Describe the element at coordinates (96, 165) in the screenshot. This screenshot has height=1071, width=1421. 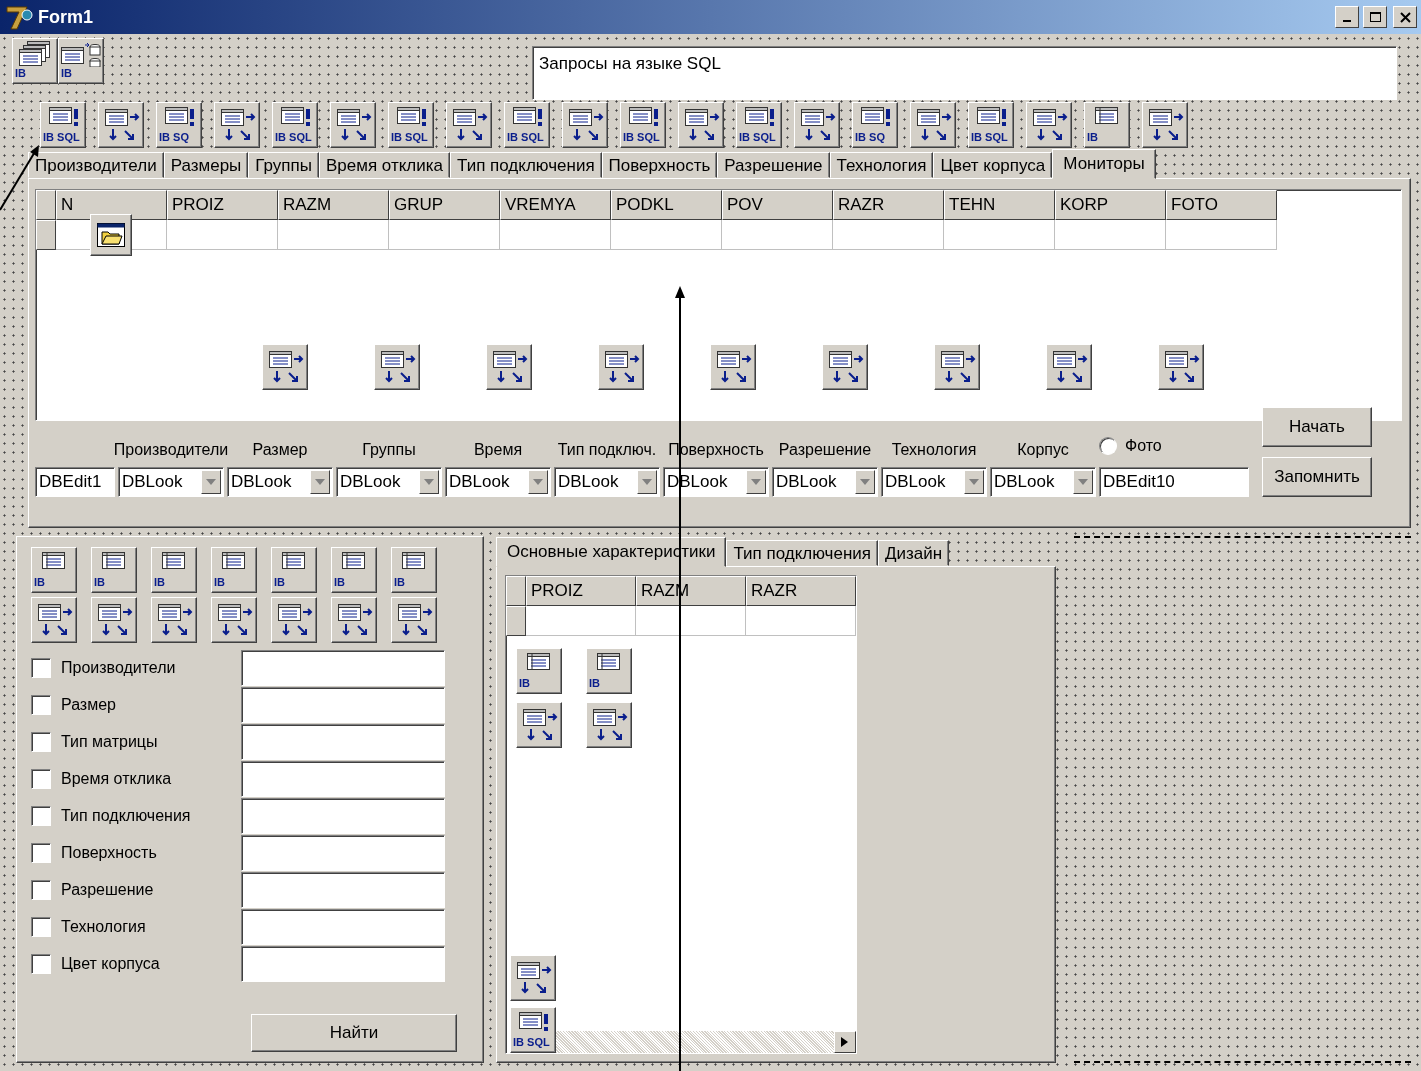
I see `tab: Производители` at that location.